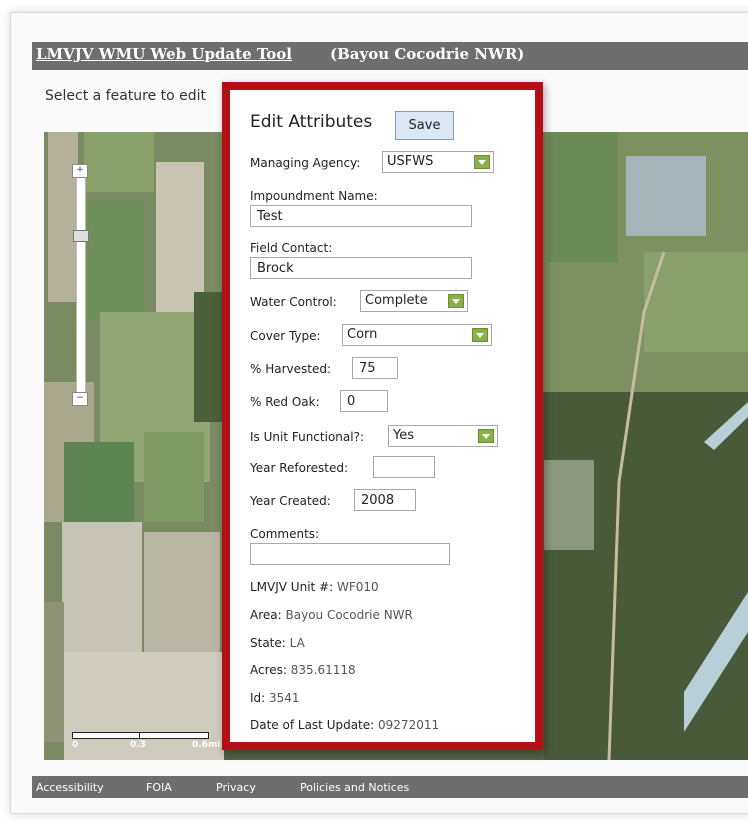 The height and width of the screenshot is (822, 748). What do you see at coordinates (417, 335) in the screenshot?
I see `cover-type-select: Corn` at bounding box center [417, 335].